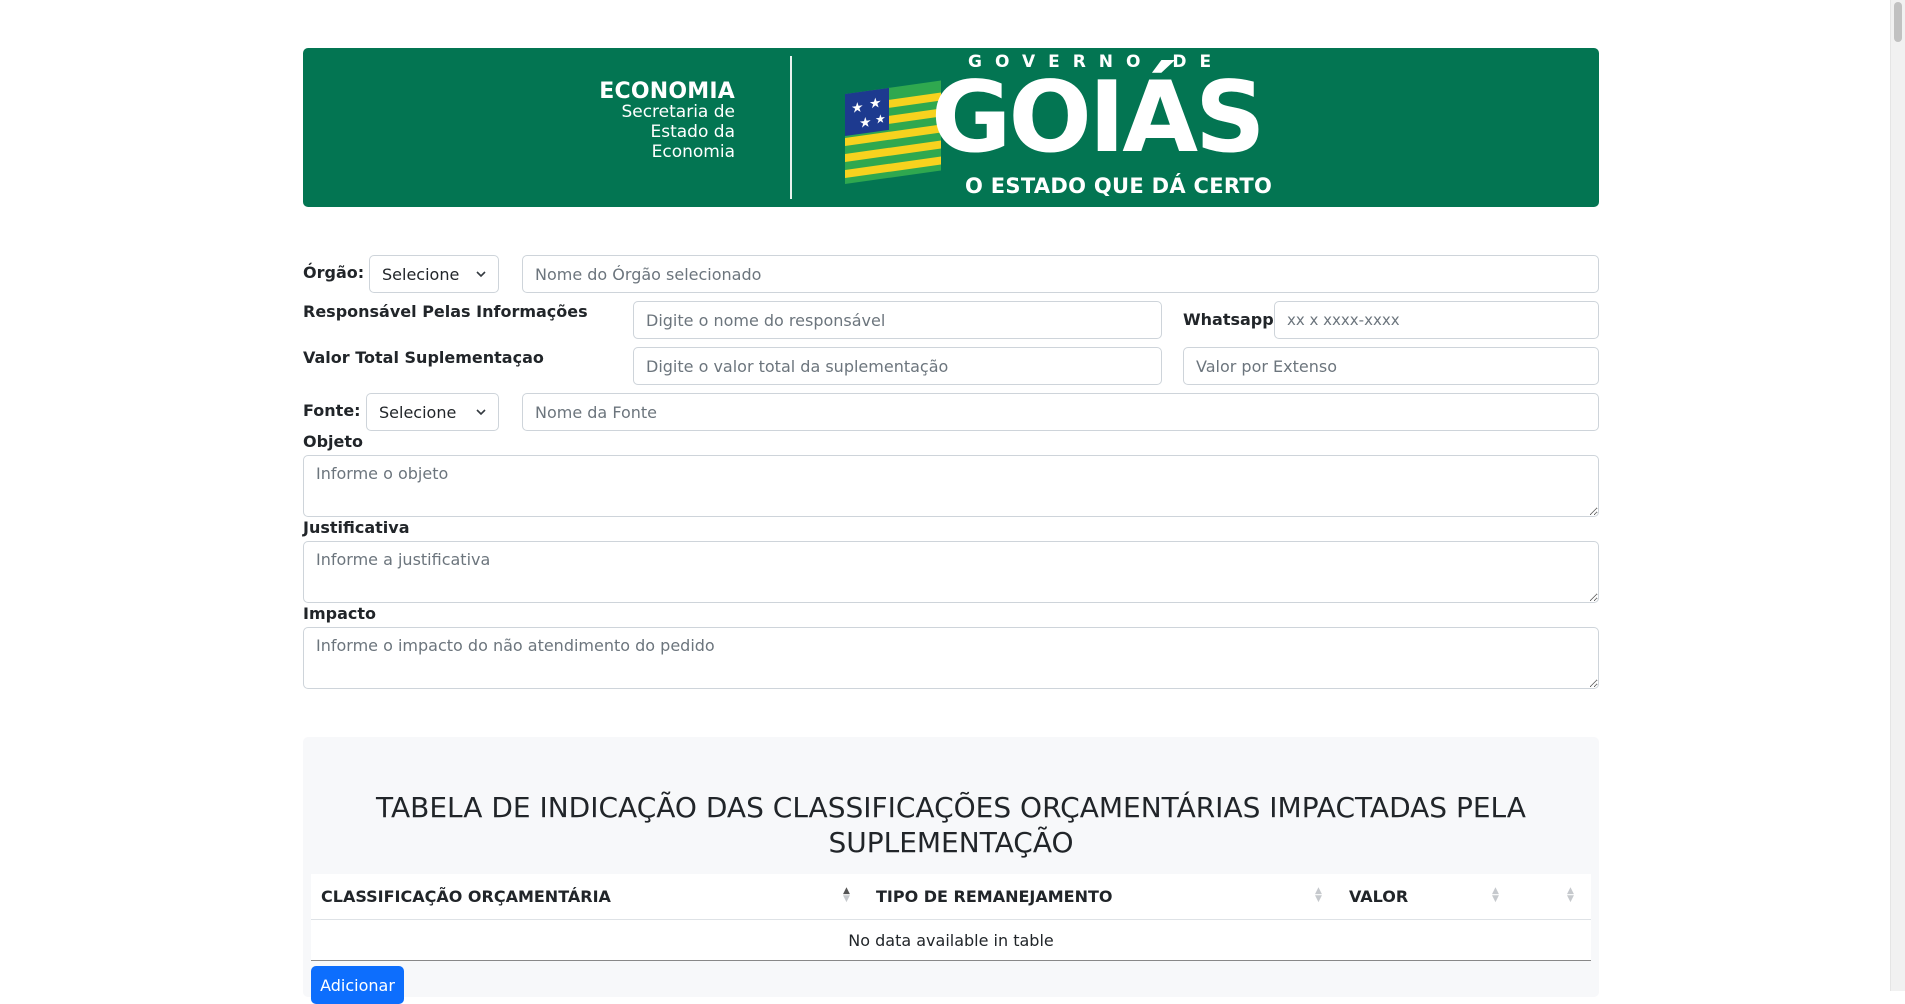 Image resolution: width=1905 pixels, height=1004 pixels. I want to click on banner-divider, so click(791, 127).